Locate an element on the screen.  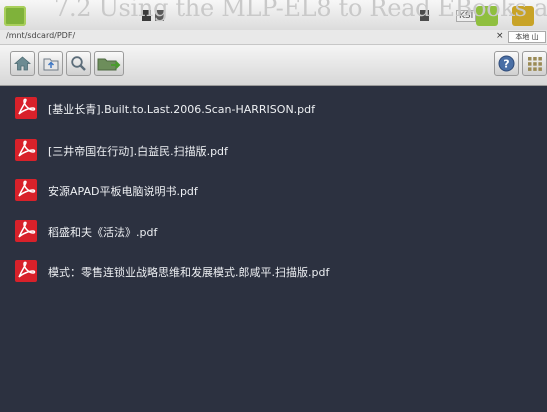
close-path-button: × is located at coordinates (500, 36).